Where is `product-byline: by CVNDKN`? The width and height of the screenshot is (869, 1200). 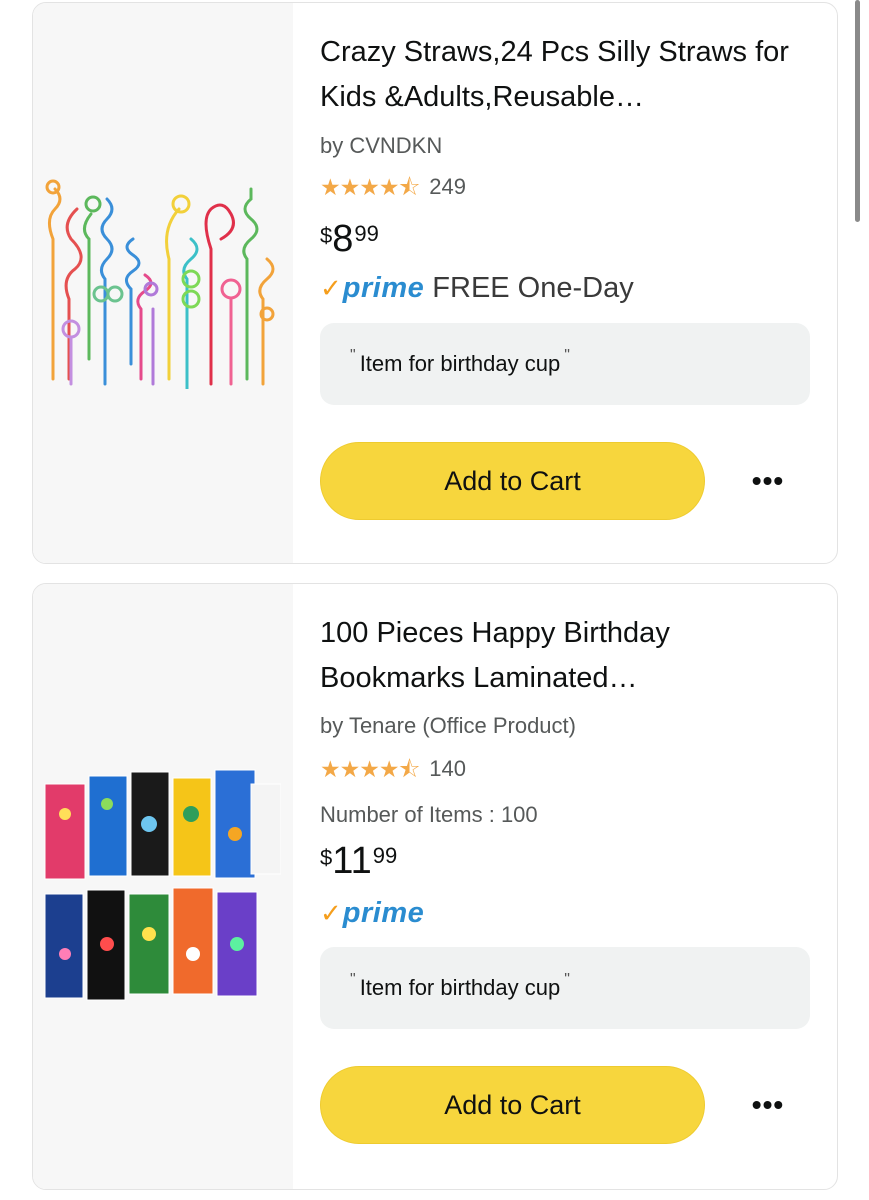 product-byline: by CVNDKN is located at coordinates (381, 146).